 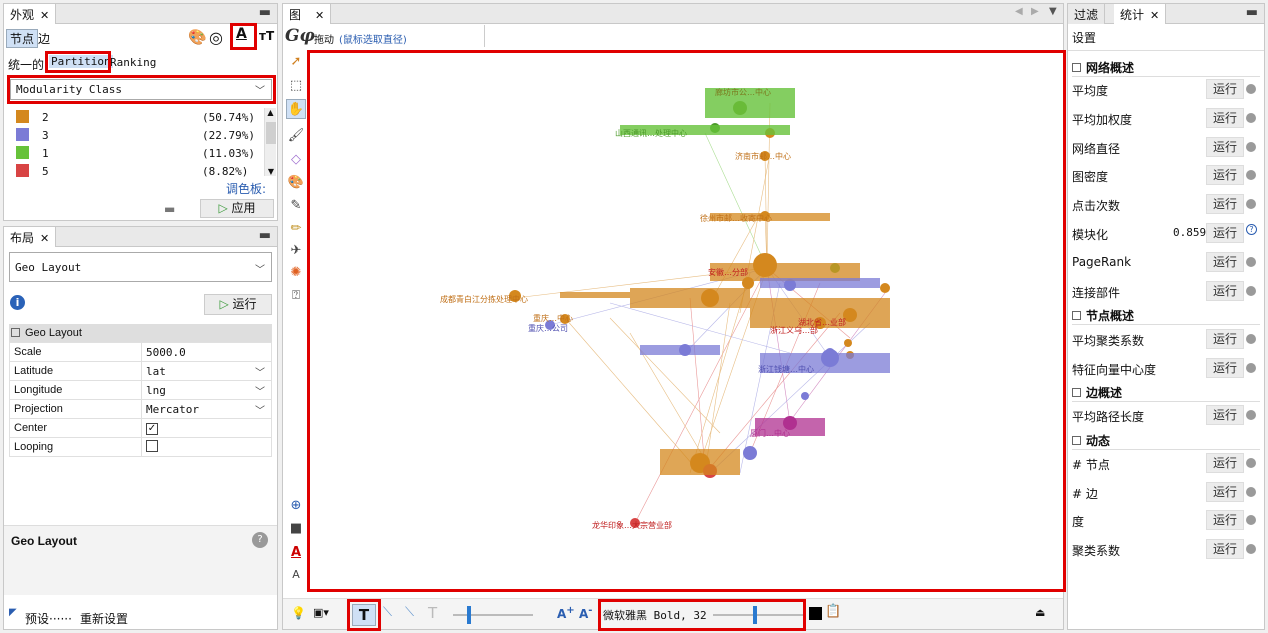 I want to click on property-value: lat ﹀, so click(x=206, y=371).